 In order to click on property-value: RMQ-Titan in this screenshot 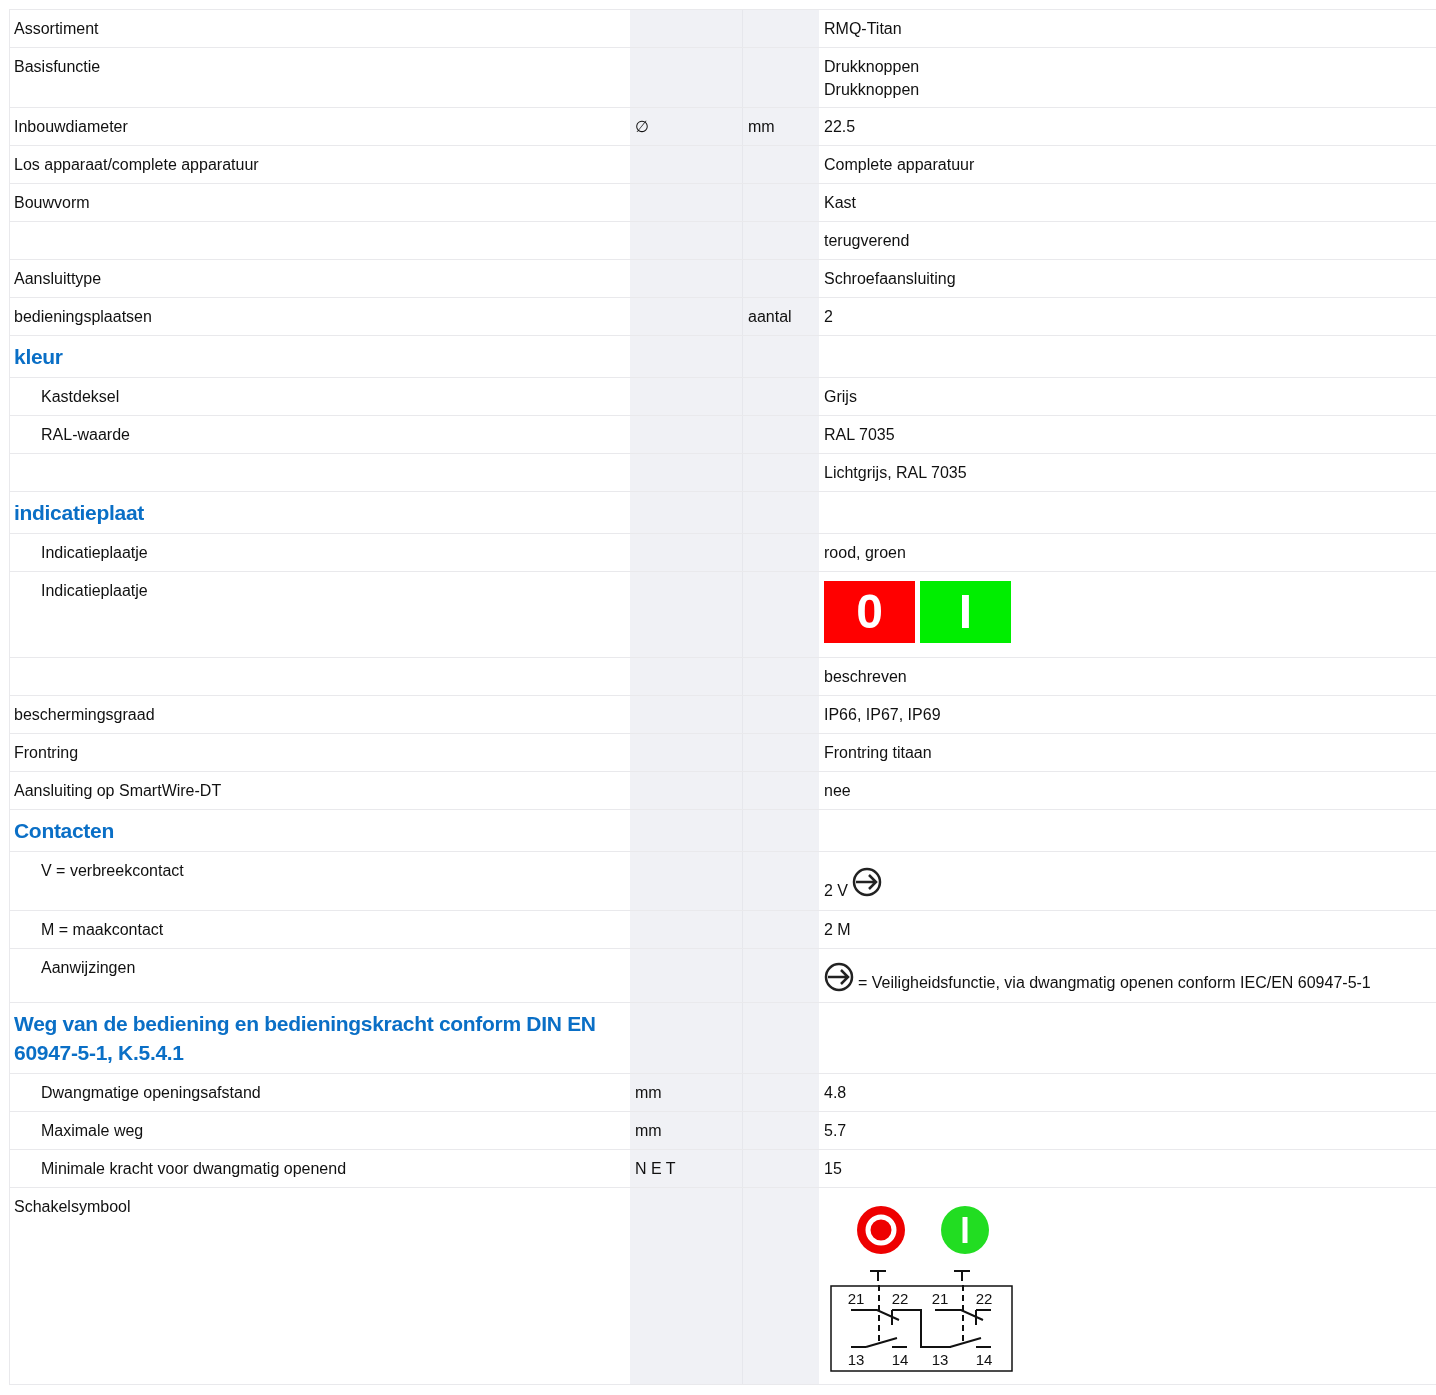, I will do `click(863, 29)`.